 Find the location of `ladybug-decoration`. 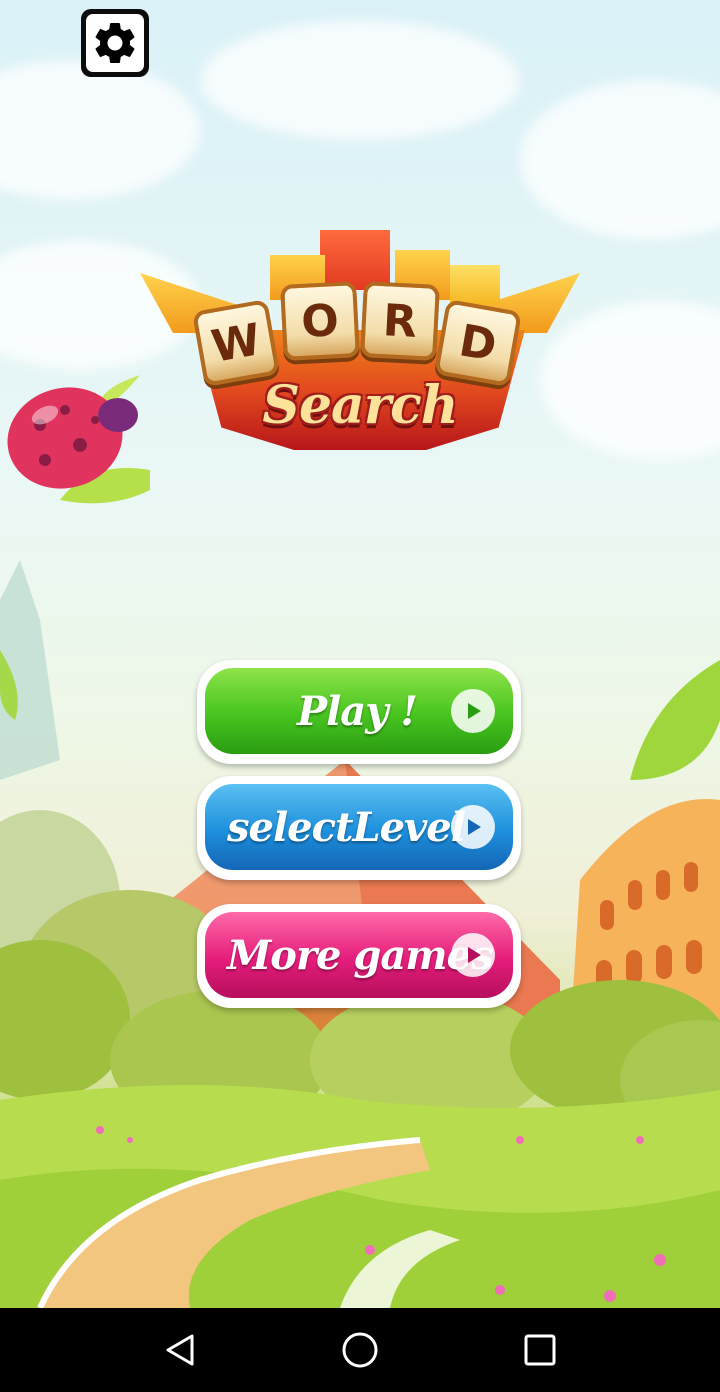

ladybug-decoration is located at coordinates (78, 439).